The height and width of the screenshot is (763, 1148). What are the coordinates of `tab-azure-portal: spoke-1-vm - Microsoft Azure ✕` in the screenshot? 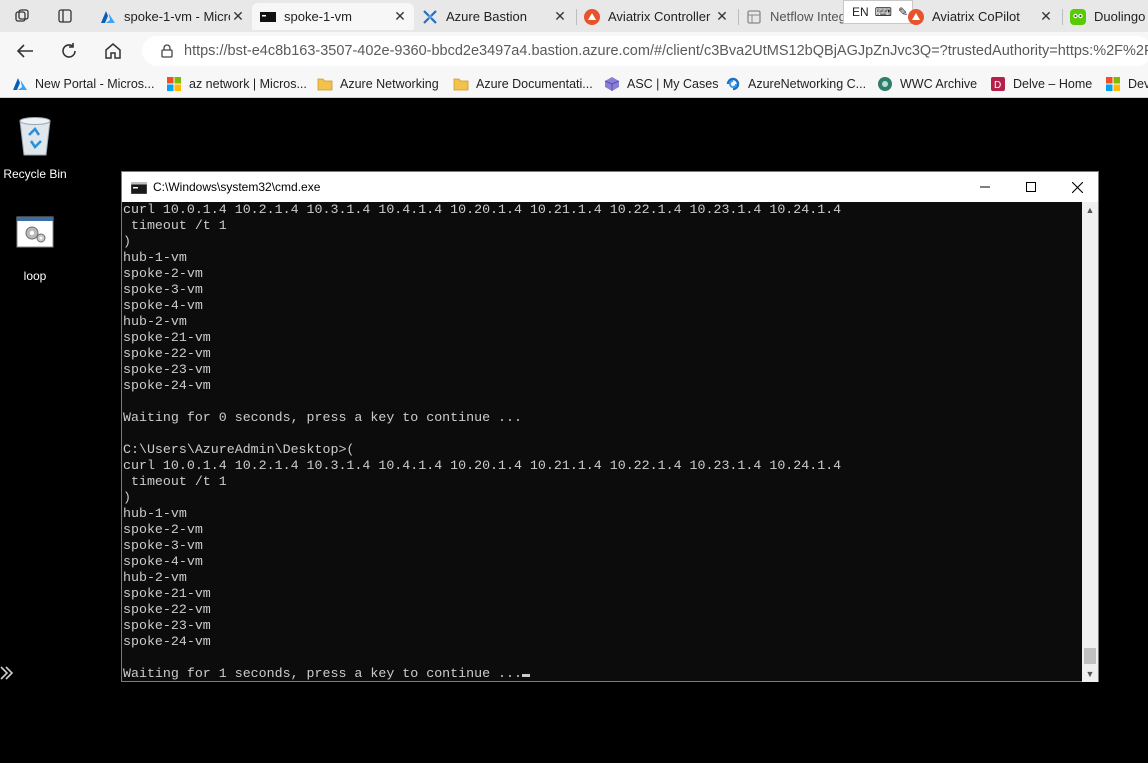 It's located at (172, 16).